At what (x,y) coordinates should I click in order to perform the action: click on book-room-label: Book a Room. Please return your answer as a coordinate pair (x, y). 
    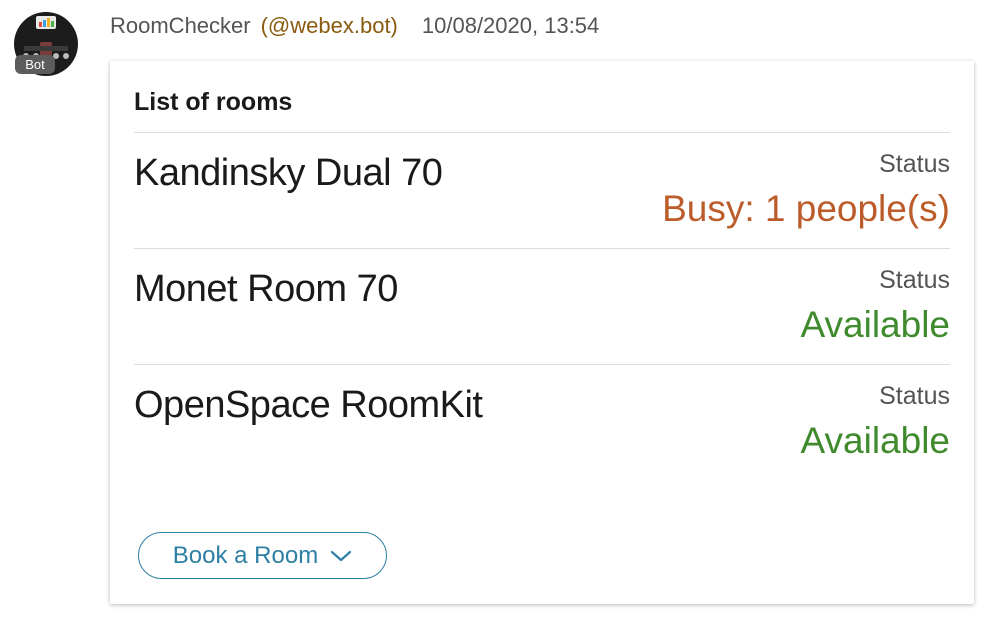
    Looking at the image, I should click on (245, 555).